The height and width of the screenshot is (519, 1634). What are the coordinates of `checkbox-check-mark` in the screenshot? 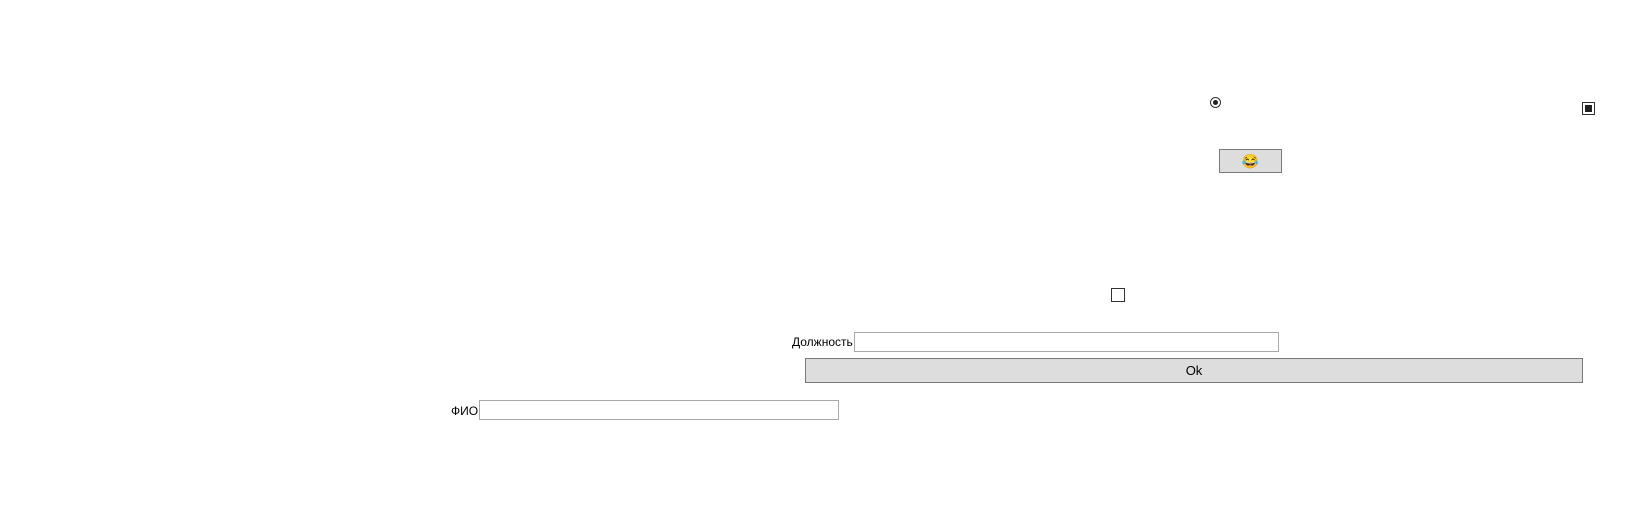 It's located at (1588, 108).